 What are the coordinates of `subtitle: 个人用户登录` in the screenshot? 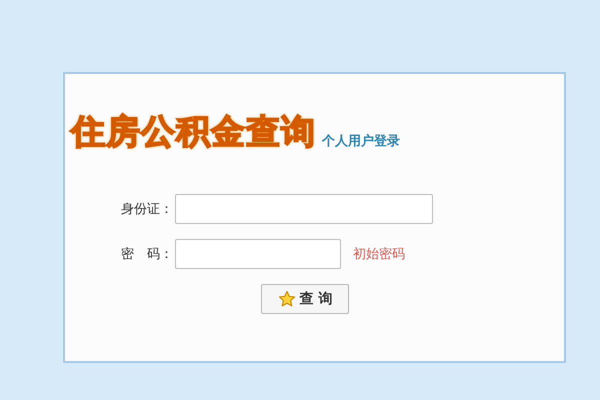 It's located at (361, 141).